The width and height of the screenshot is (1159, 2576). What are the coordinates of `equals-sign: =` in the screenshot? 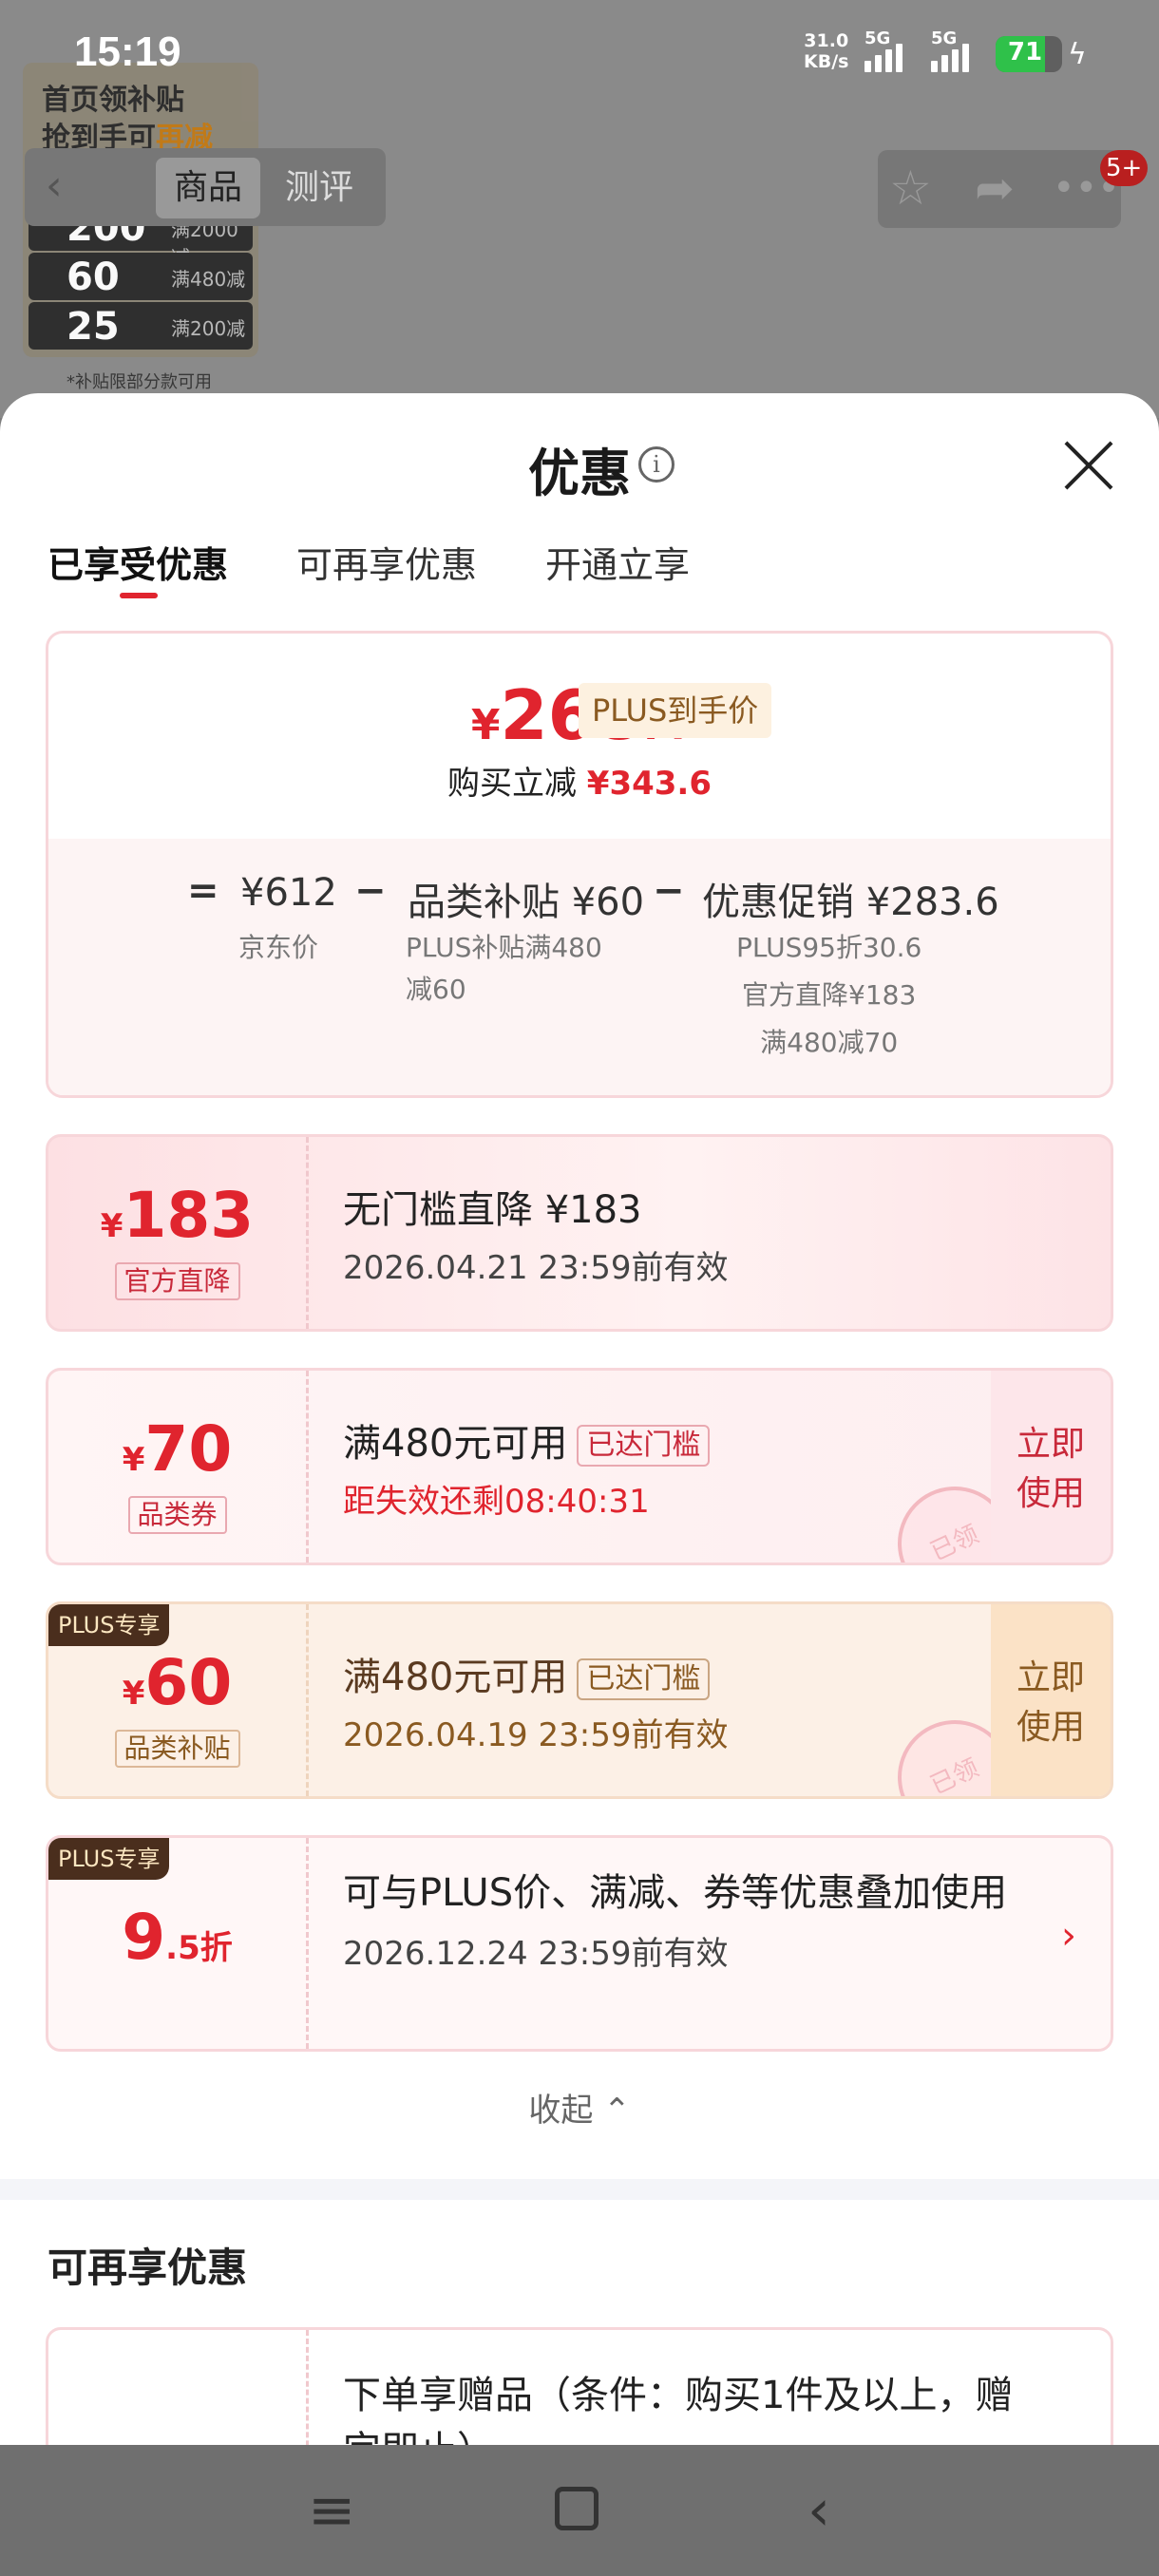 It's located at (203, 891).